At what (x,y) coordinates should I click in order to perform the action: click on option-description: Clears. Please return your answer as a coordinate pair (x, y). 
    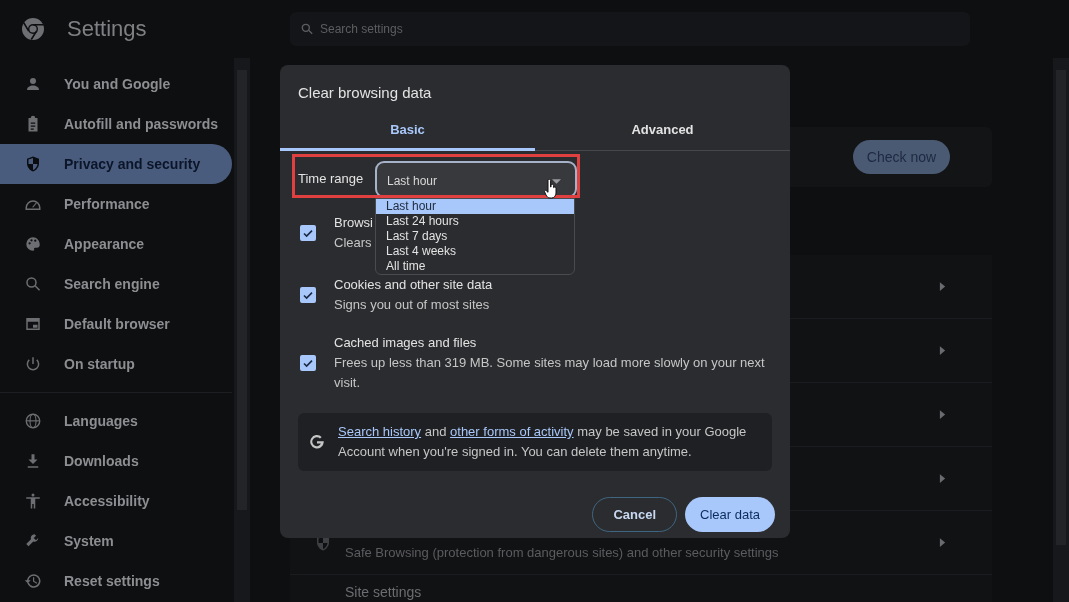
    Looking at the image, I should click on (353, 243).